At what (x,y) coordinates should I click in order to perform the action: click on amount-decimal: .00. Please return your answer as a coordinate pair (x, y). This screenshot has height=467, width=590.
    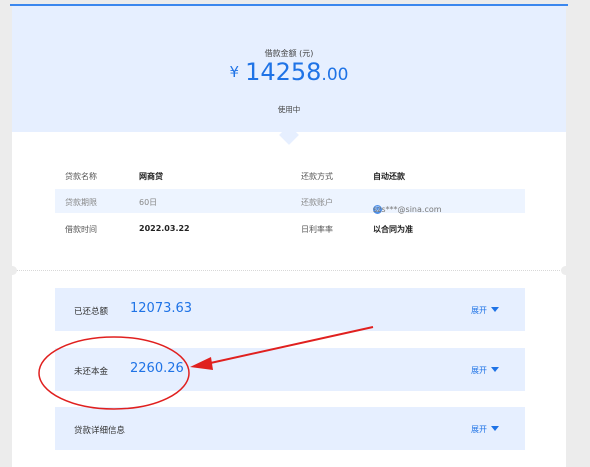
    Looking at the image, I should click on (335, 75).